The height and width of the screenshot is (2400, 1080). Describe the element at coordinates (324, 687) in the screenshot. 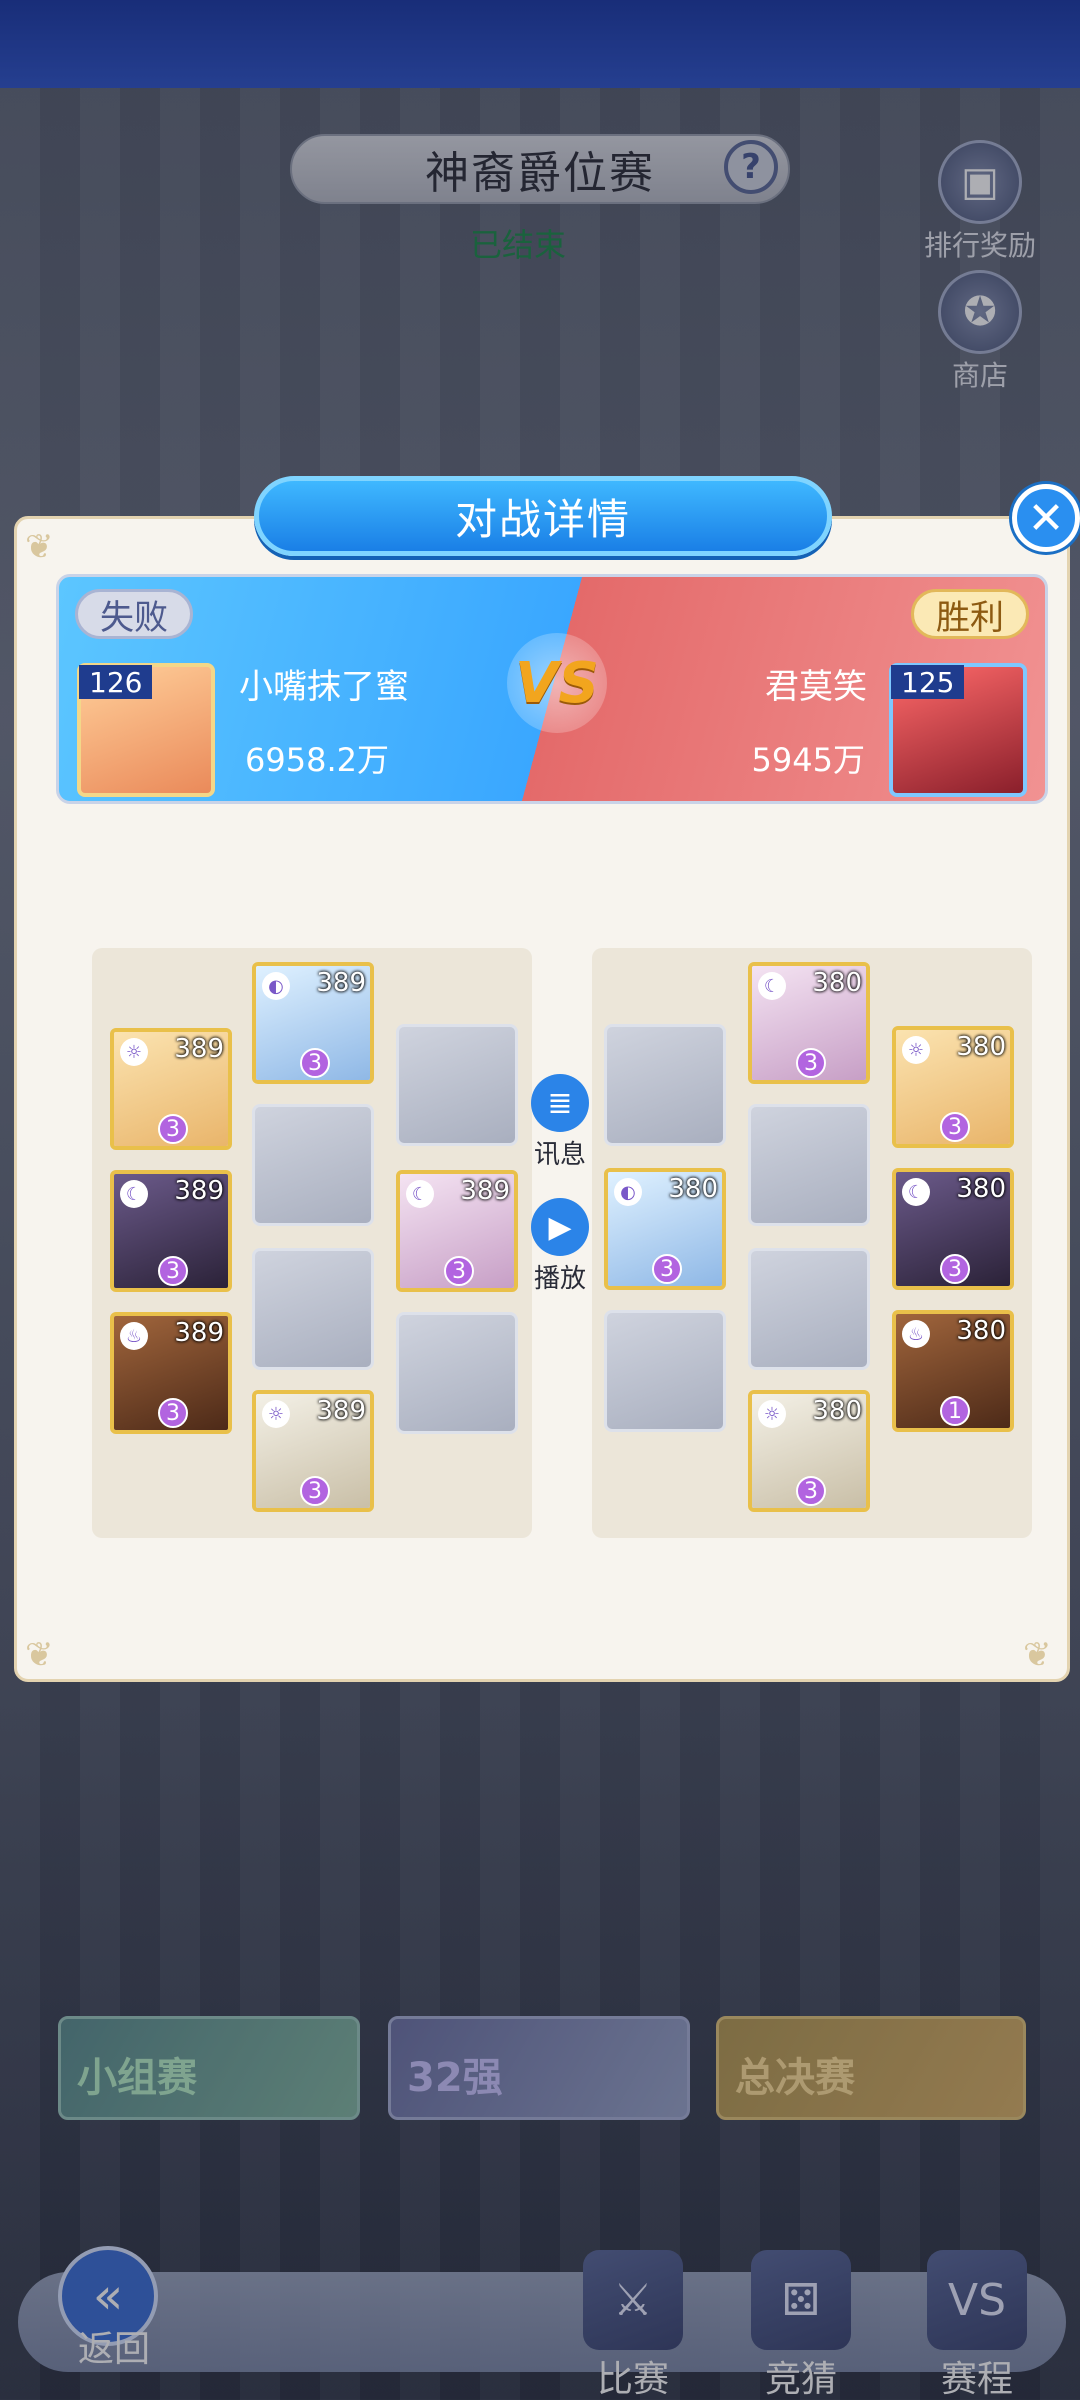

I see `left-player-name: 小嘴抹了蜜` at that location.